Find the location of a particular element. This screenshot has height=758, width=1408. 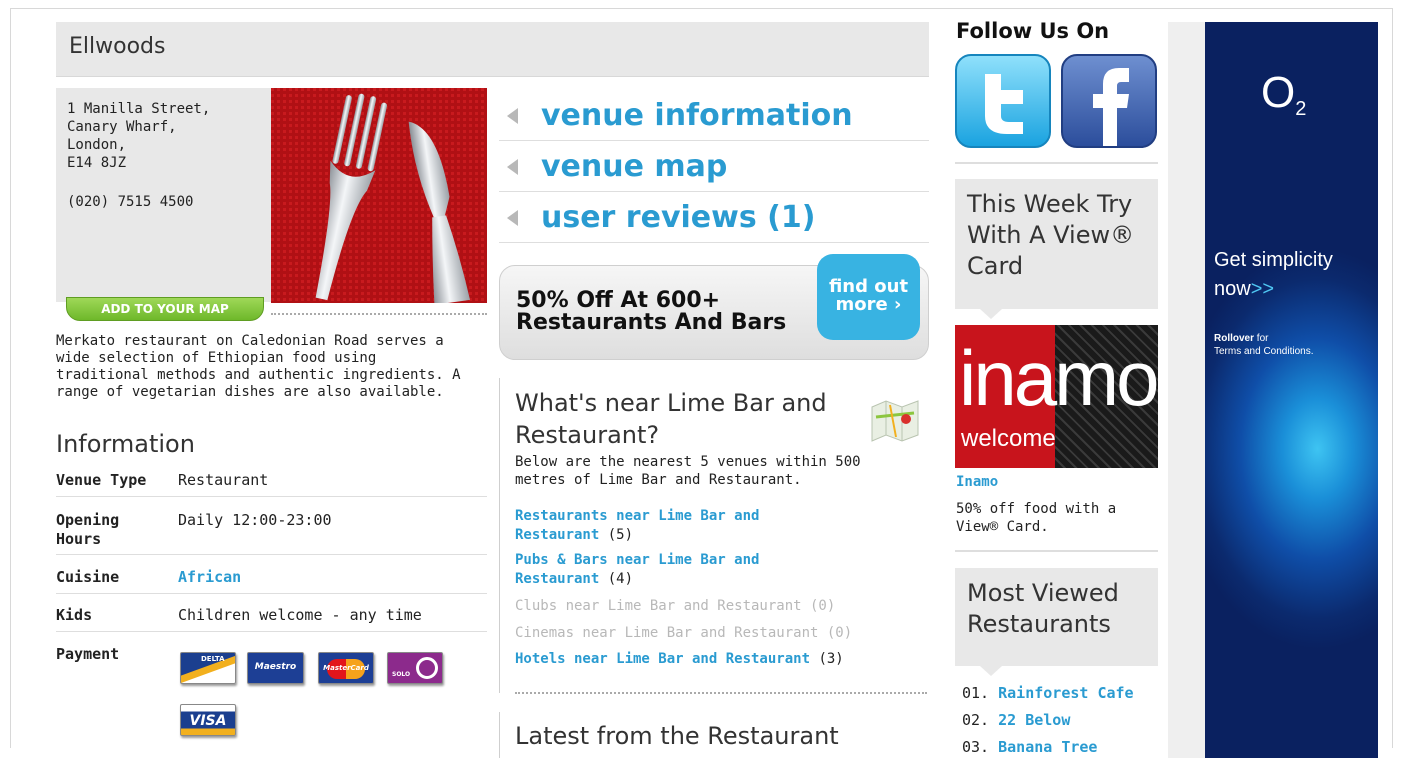

feature-venue-link: Inamo is located at coordinates (977, 482).